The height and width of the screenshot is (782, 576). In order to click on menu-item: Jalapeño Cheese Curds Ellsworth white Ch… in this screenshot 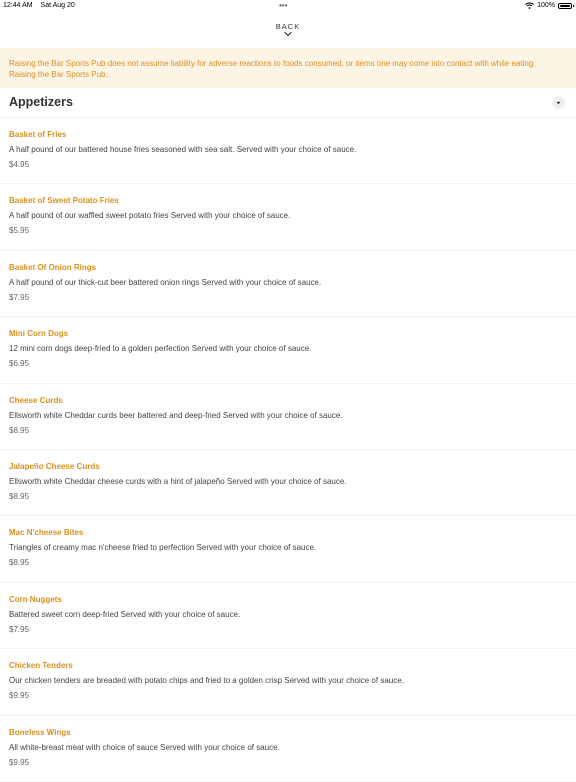, I will do `click(288, 483)`.